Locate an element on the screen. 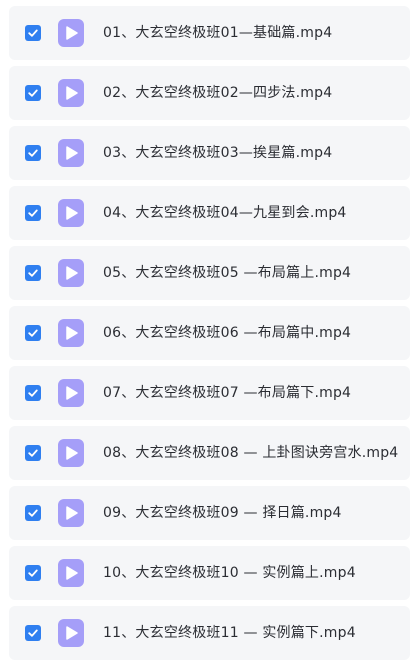 This screenshot has width=410, height=662. file-row: 05、大玄空终极班05 —布局篇上.mp4 is located at coordinates (209, 273).